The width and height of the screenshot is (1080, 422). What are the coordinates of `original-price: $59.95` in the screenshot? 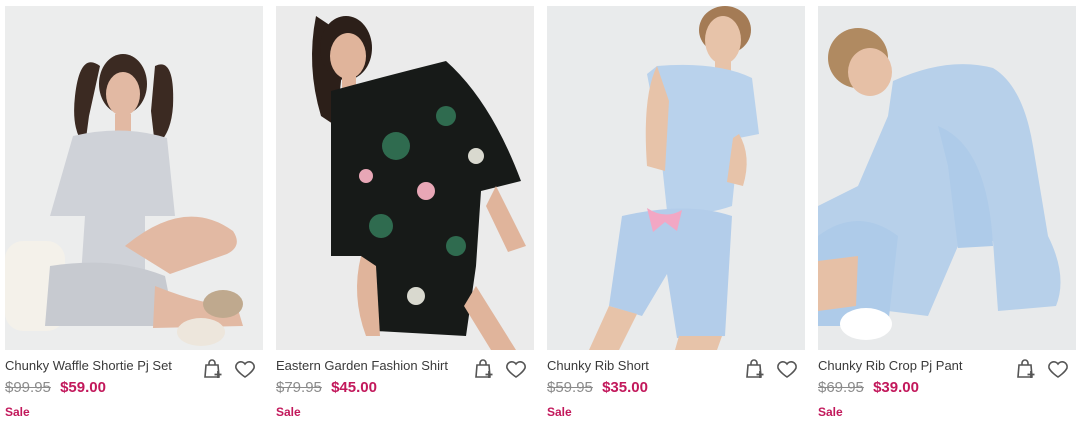 It's located at (570, 387).